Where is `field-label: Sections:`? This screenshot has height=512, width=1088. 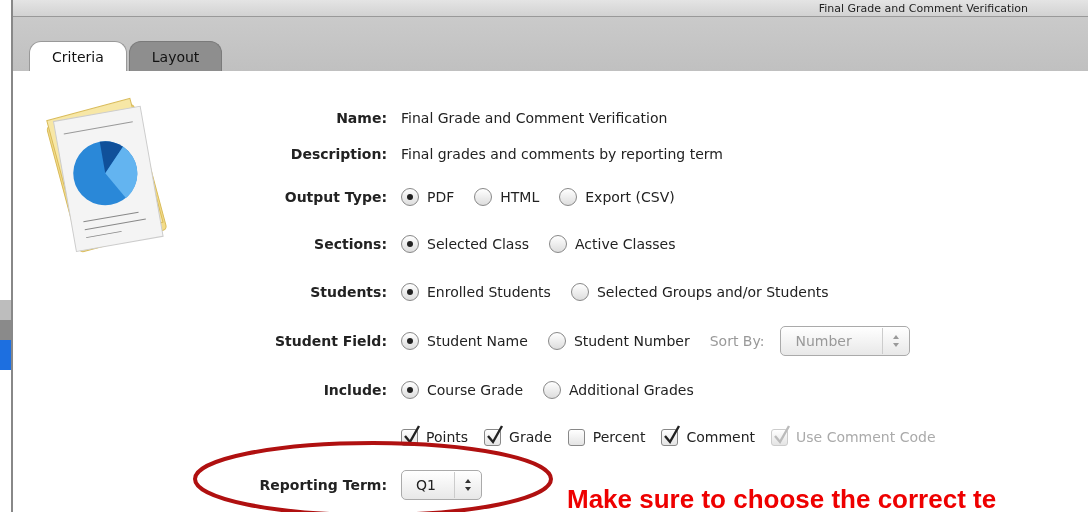 field-label: Sections: is located at coordinates (350, 243).